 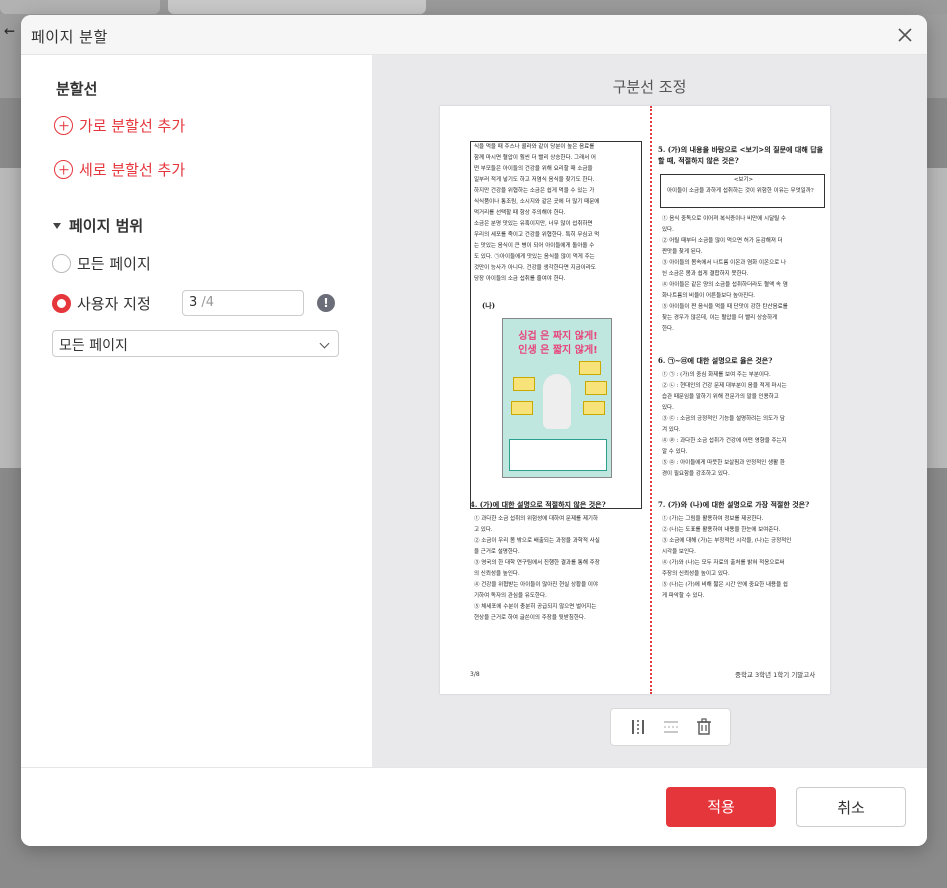 I want to click on text-line: ② 어릴 때부터 소금을 많이 먹으면 허가 둔감해져 더, so click(x=722, y=241).